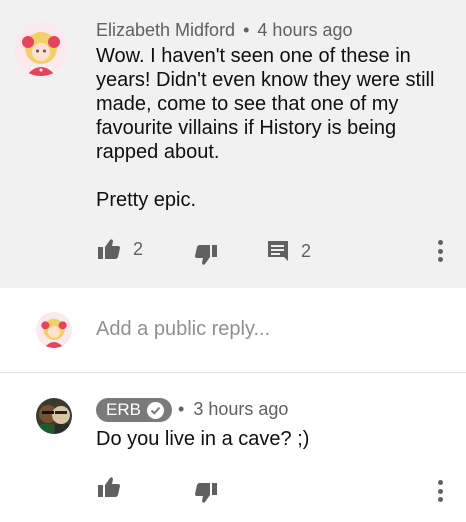 This screenshot has height=522, width=466. I want to click on verified-check-icon, so click(155, 410).